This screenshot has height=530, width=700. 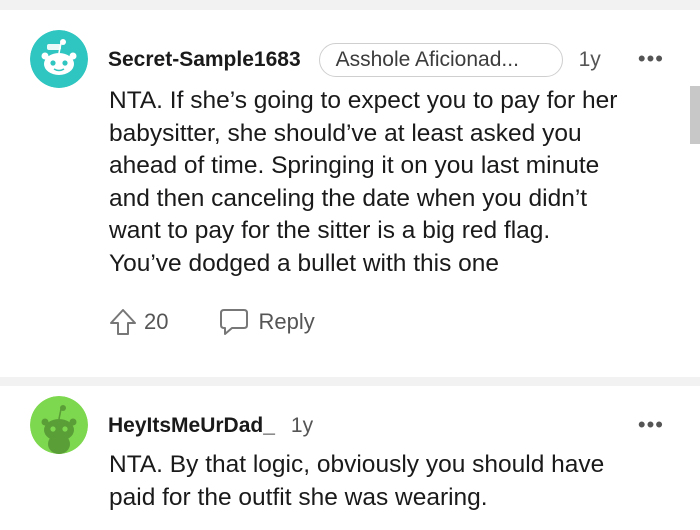 What do you see at coordinates (286, 321) in the screenshot?
I see `reply-label: Reply` at bounding box center [286, 321].